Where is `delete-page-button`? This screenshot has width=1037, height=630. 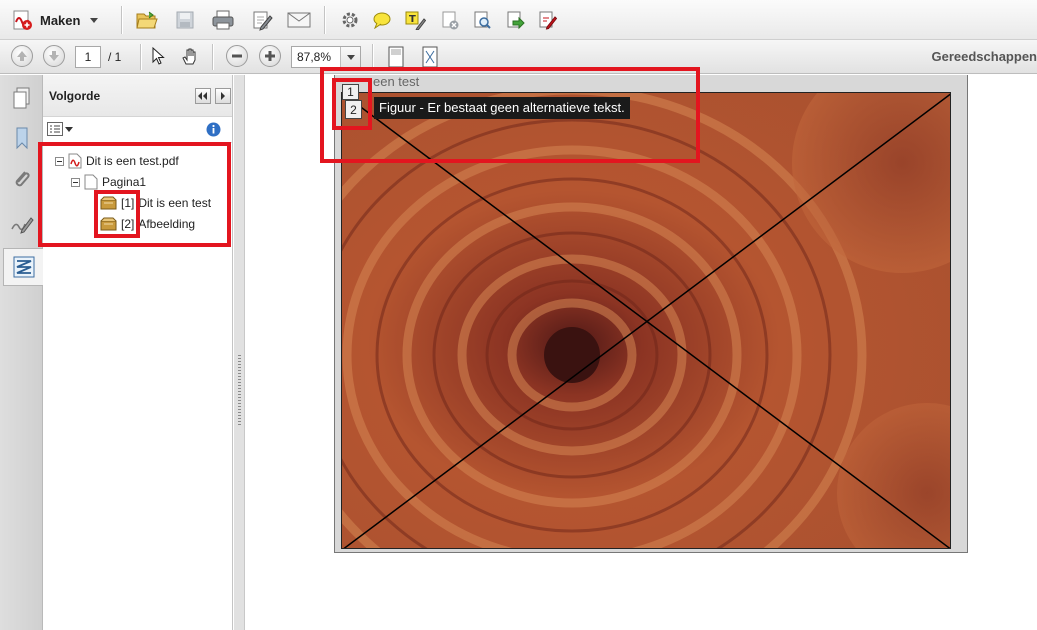
delete-page-button is located at coordinates (450, 20).